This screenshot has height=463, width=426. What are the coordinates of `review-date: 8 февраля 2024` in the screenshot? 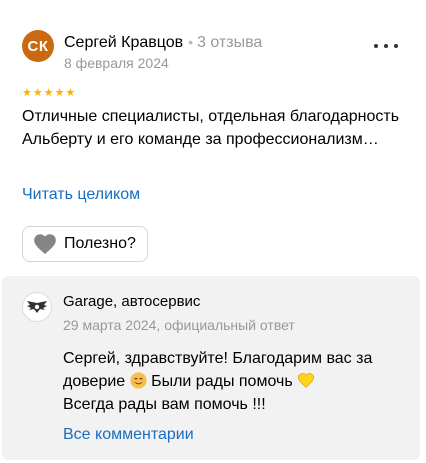 It's located at (116, 63).